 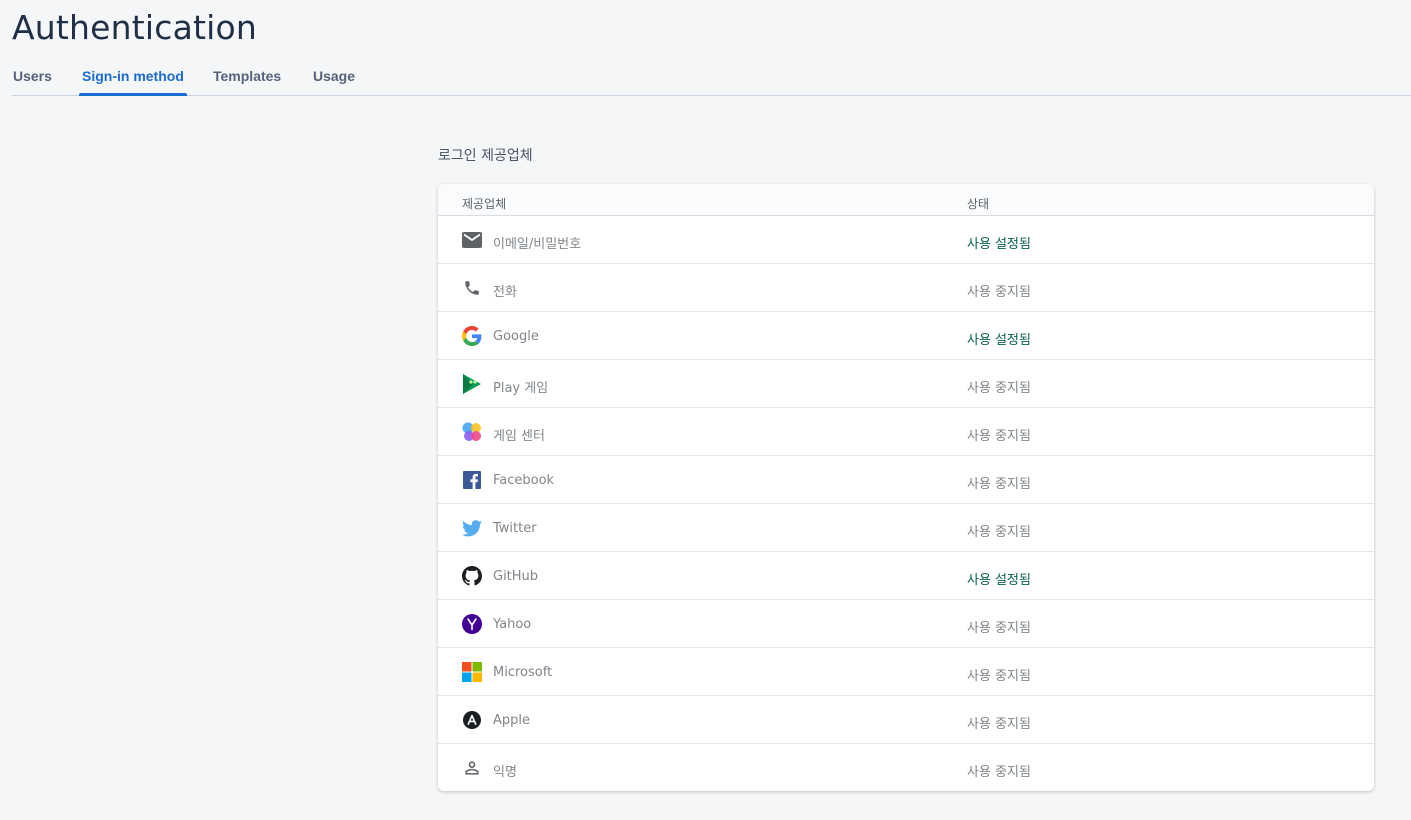 I want to click on provider-name: 이메일/비밀번호, so click(x=537, y=244).